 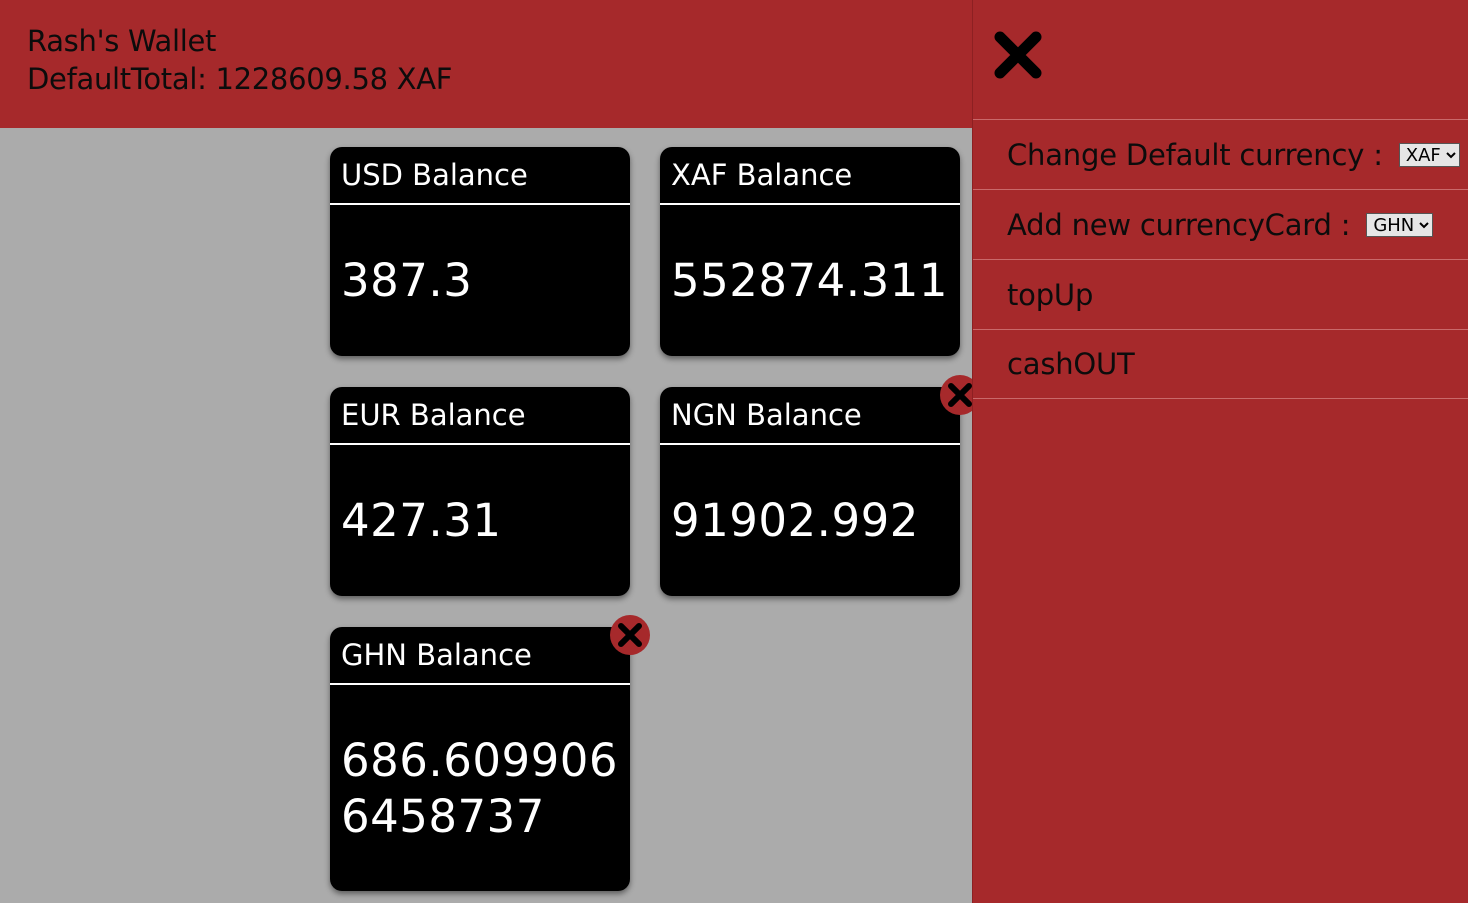 I want to click on close-x-icon, so click(x=1018, y=55).